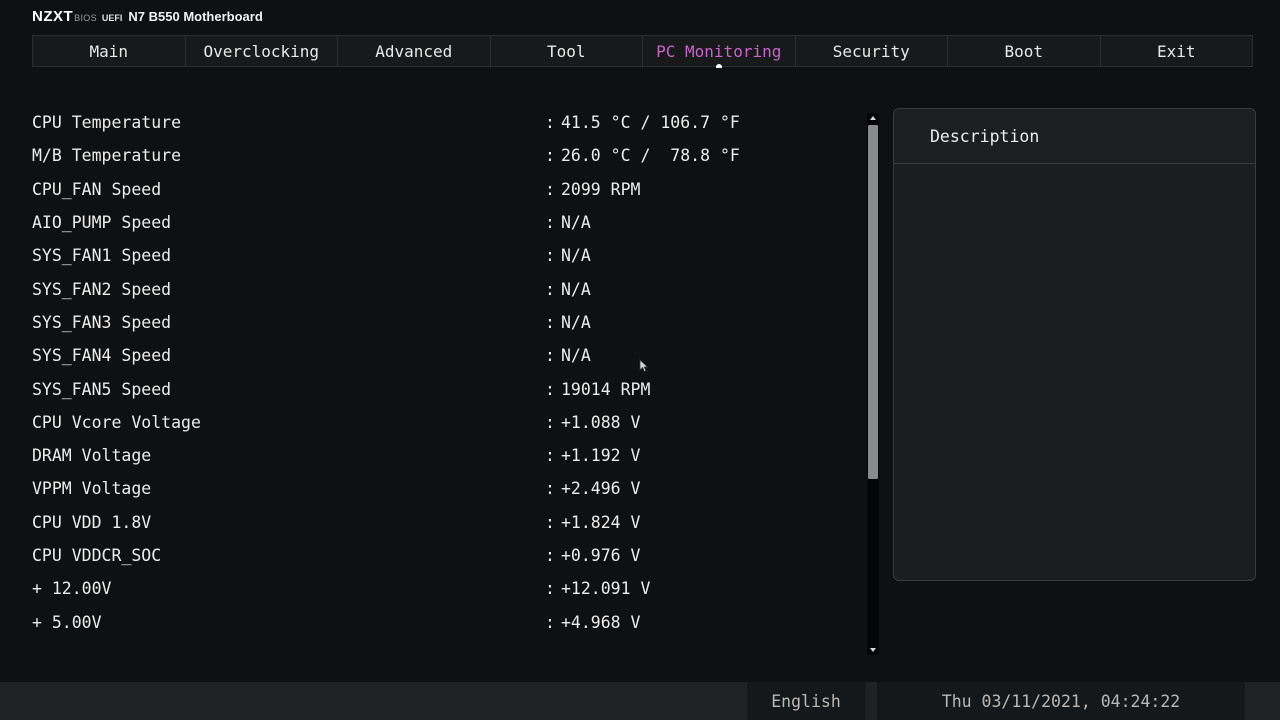 Image resolution: width=1280 pixels, height=720 pixels. I want to click on monitor-label: SYS_FAN3 Speed, so click(102, 322).